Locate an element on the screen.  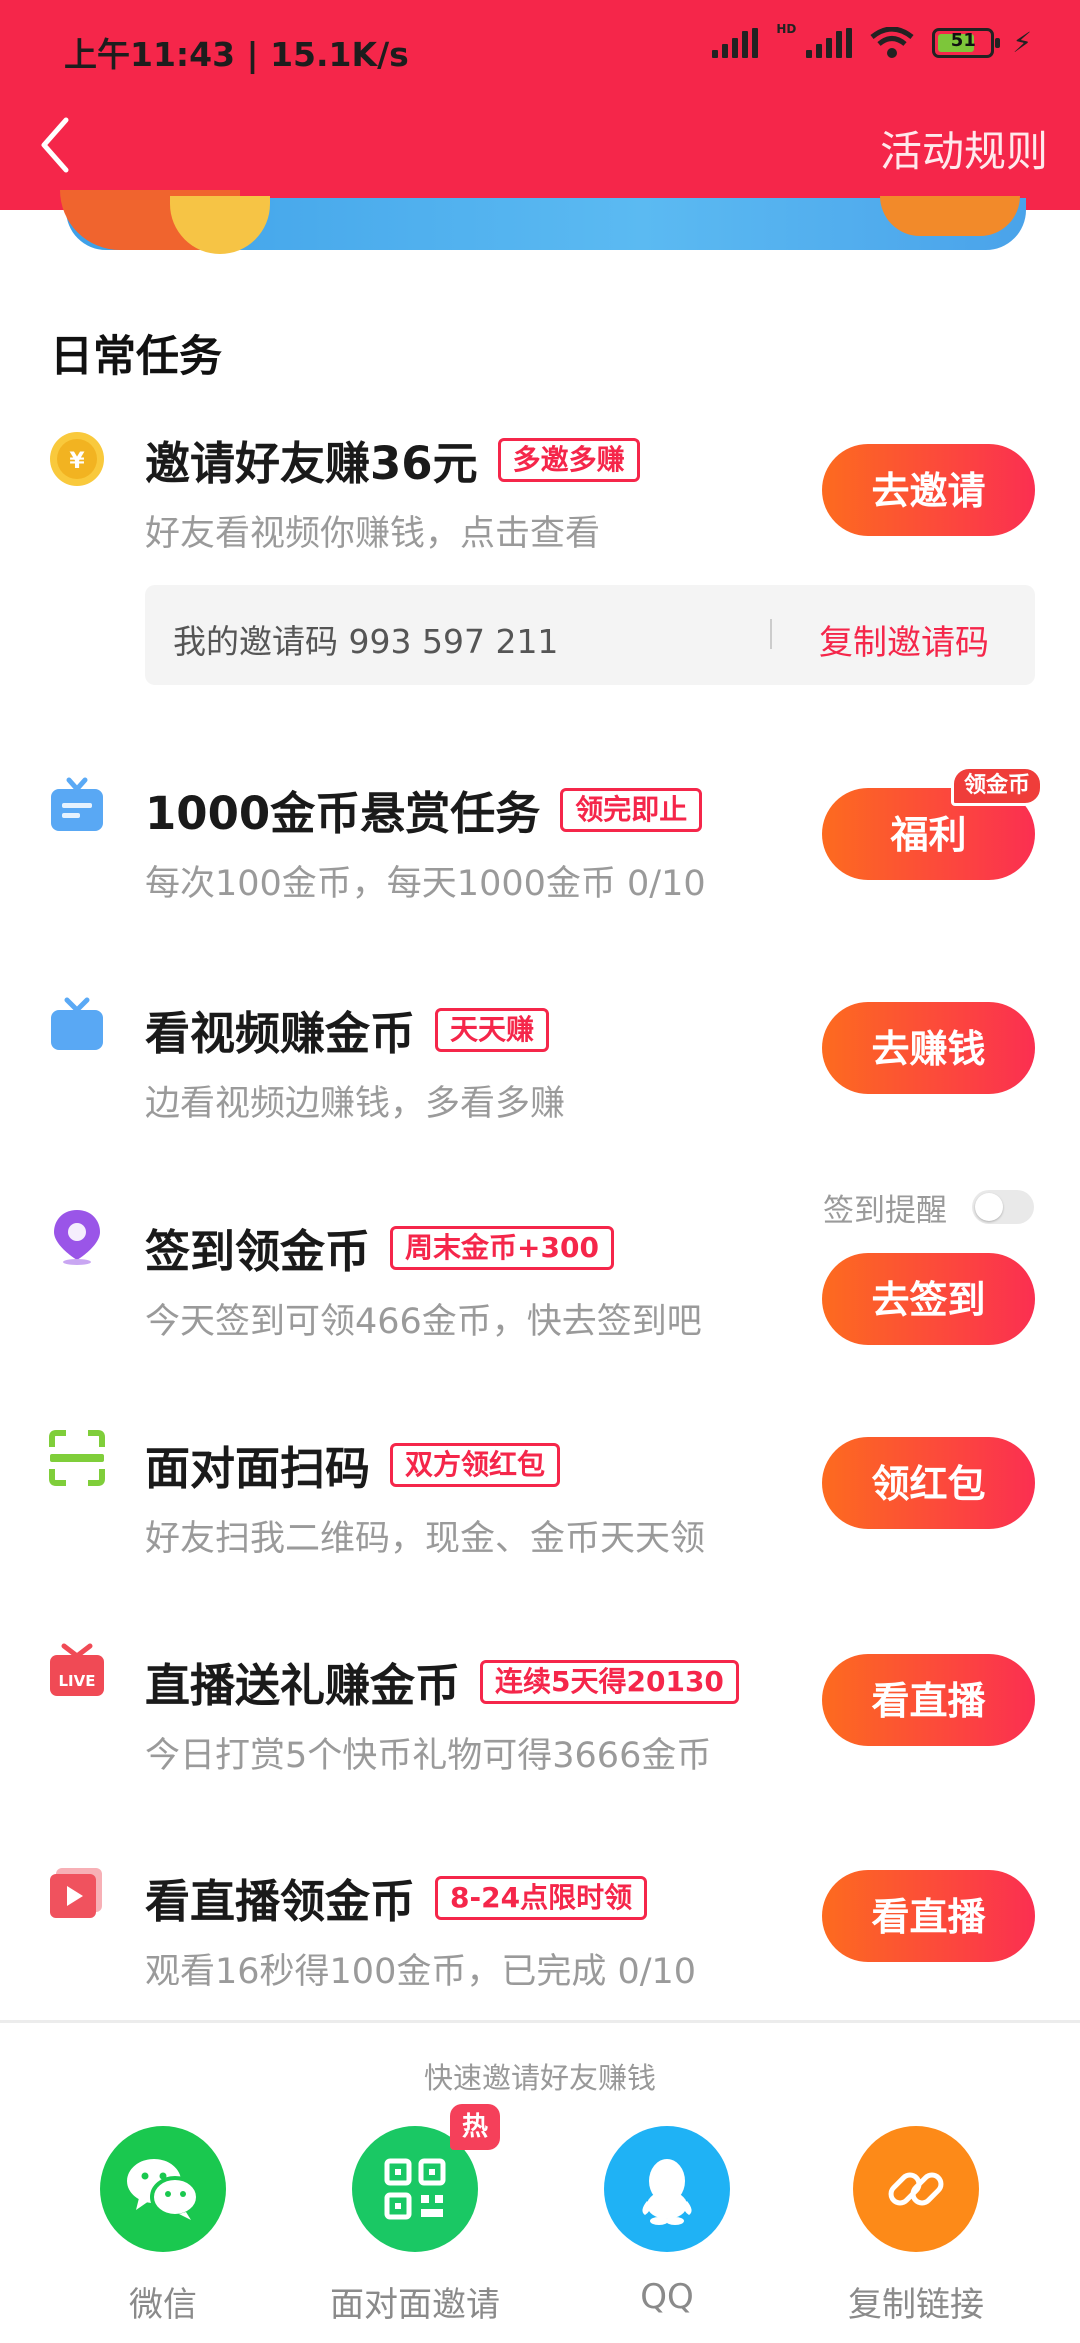
divider is located at coordinates (771, 634).